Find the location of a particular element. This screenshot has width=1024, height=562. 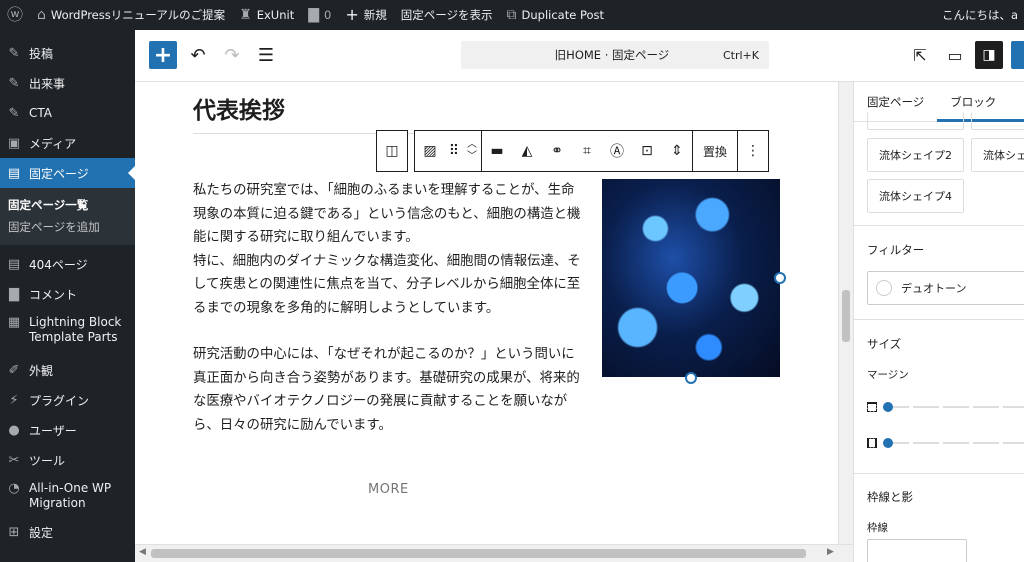

sidebar-item-404: ▤ 404ページ is located at coordinates (67, 264).